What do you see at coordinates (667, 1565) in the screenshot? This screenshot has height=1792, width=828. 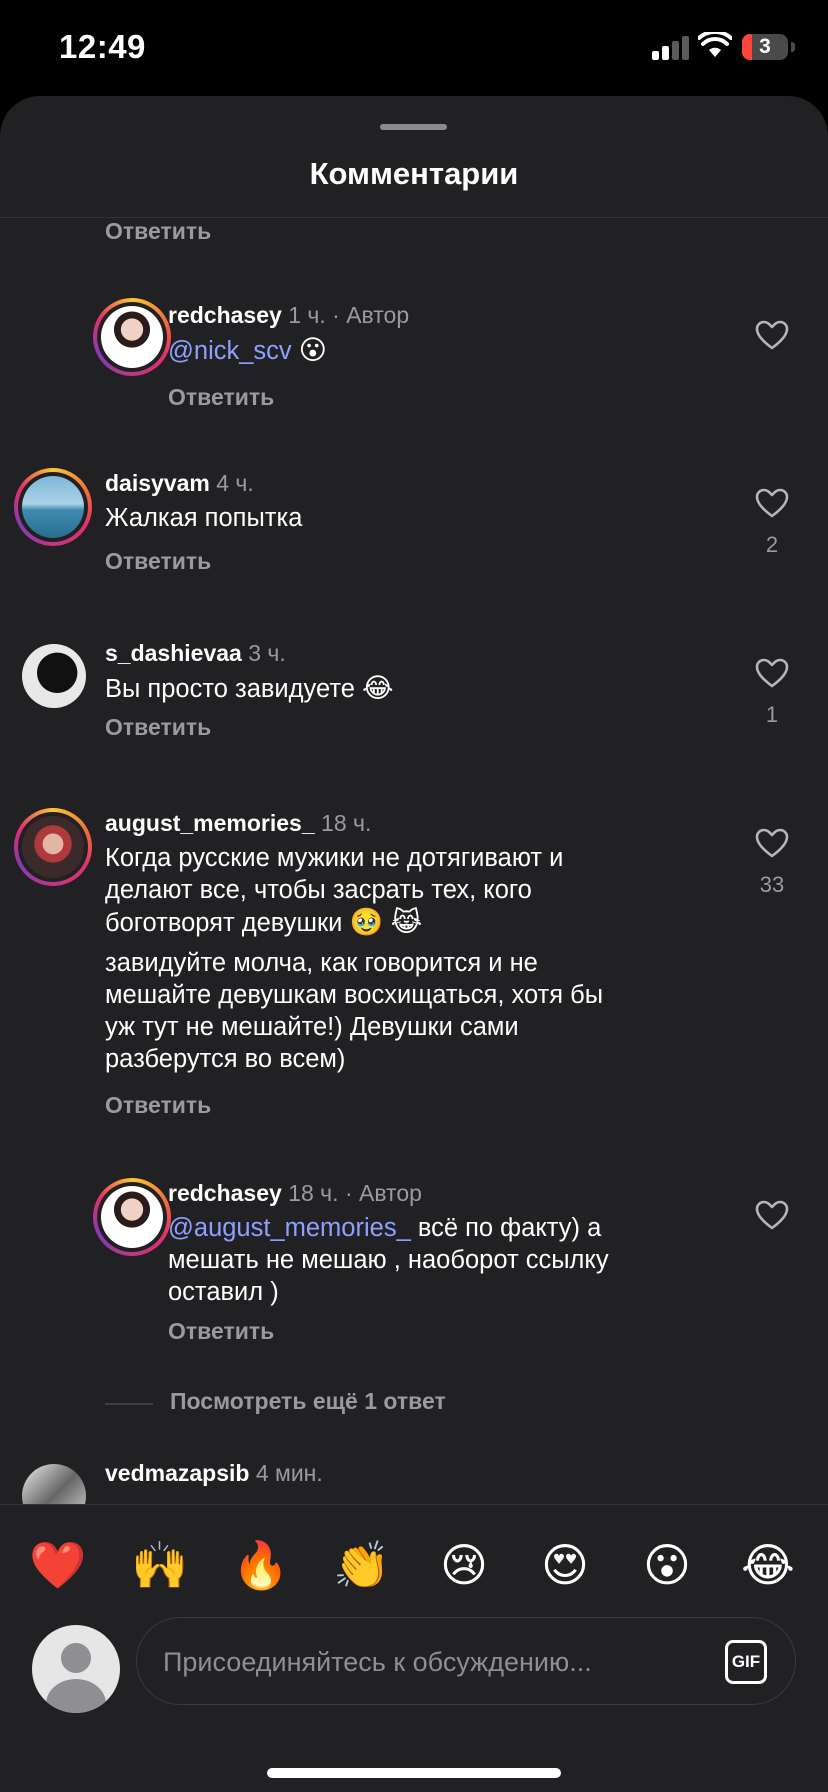 I see `emoji-wow-button: 😮` at bounding box center [667, 1565].